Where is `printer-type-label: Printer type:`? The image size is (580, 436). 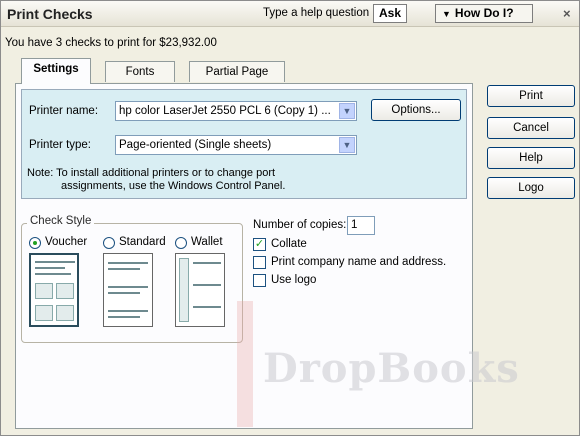
printer-type-label: Printer type: is located at coordinates (60, 145).